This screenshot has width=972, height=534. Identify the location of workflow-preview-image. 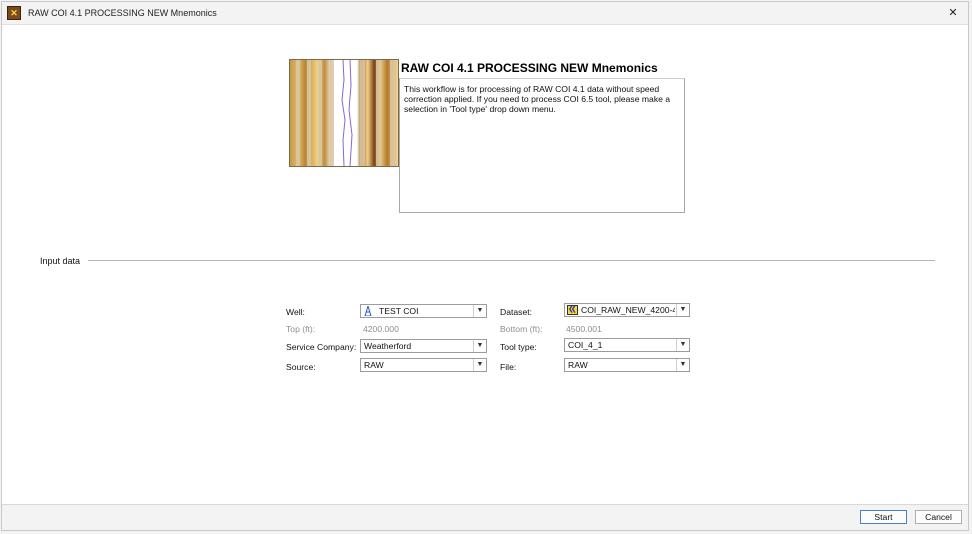
(344, 113).